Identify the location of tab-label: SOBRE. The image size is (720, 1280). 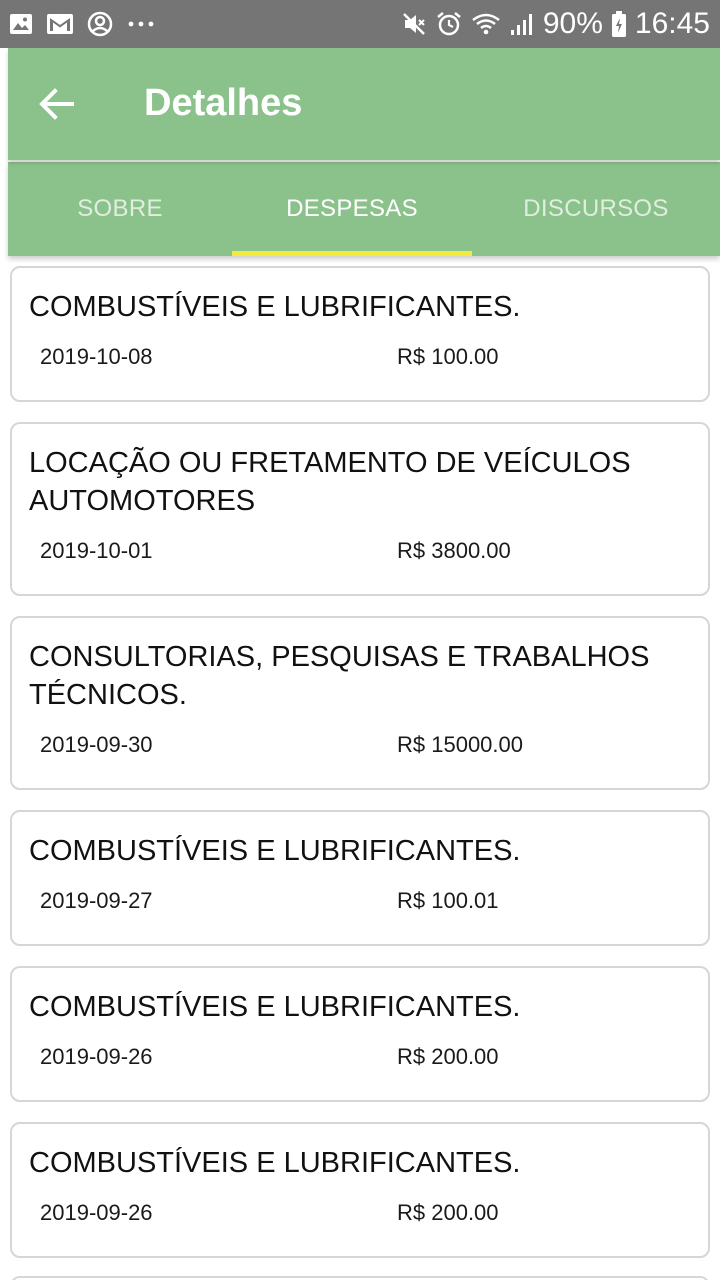
(120, 208).